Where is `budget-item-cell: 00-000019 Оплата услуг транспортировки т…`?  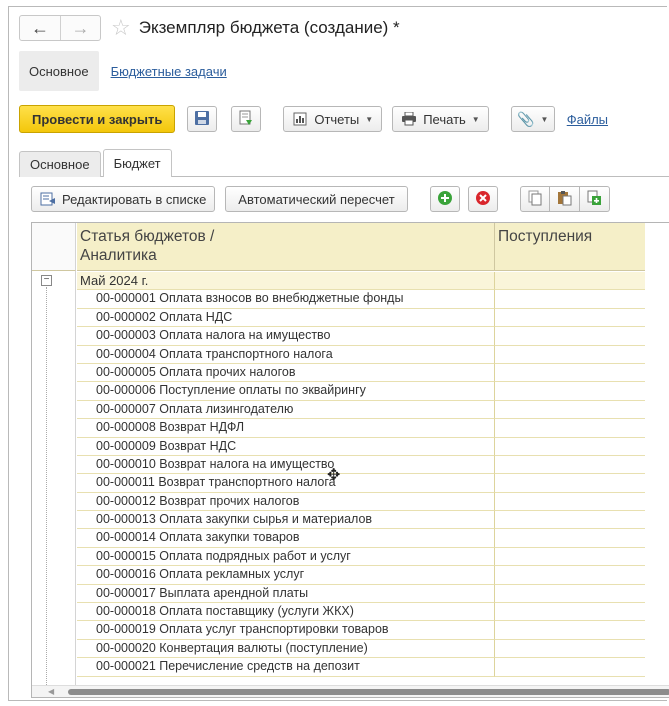 budget-item-cell: 00-000019 Оплата услуг транспортировки т… is located at coordinates (286, 630).